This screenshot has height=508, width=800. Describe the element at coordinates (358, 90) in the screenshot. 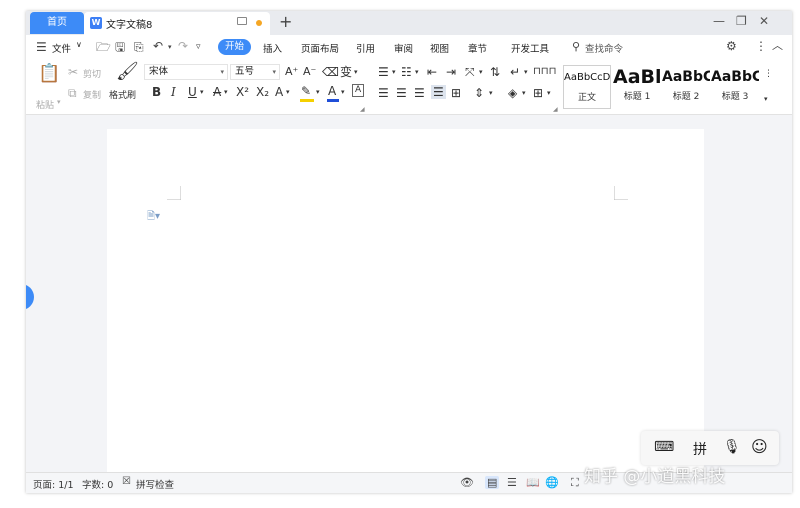

I see `char-border-icon: A` at that location.